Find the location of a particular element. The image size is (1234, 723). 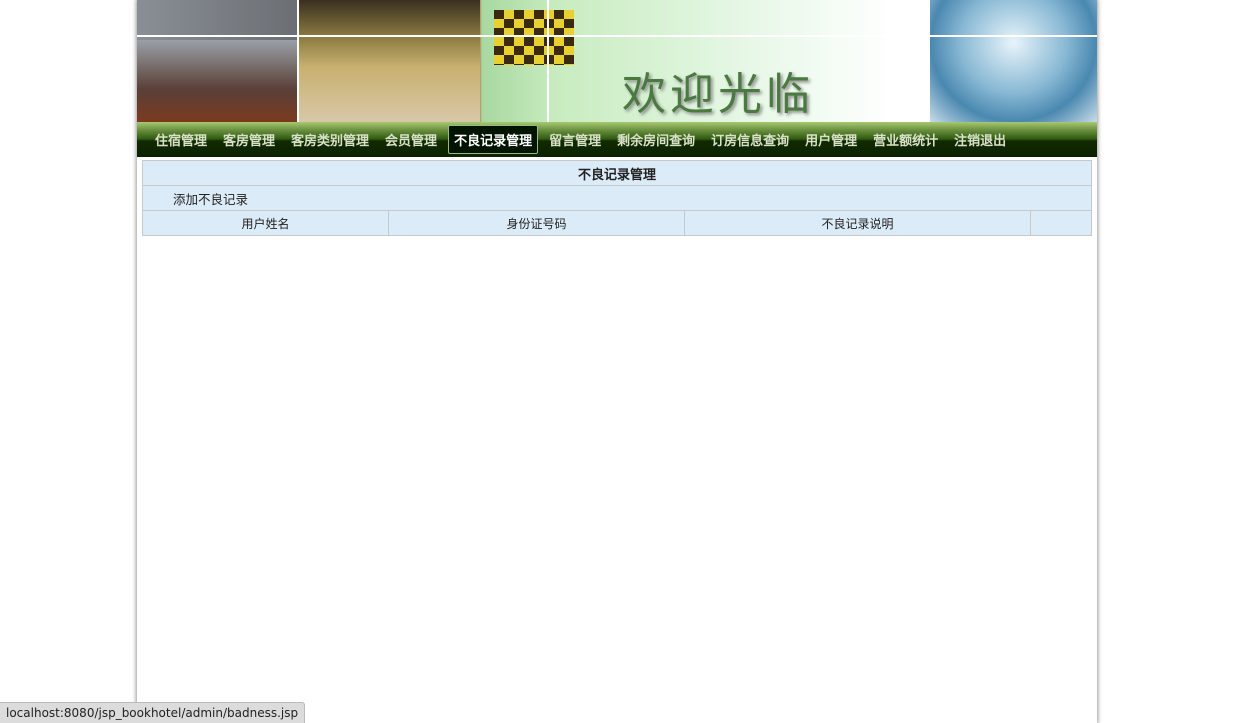

nav-item-bookings: 订房信息查询 is located at coordinates (750, 139).